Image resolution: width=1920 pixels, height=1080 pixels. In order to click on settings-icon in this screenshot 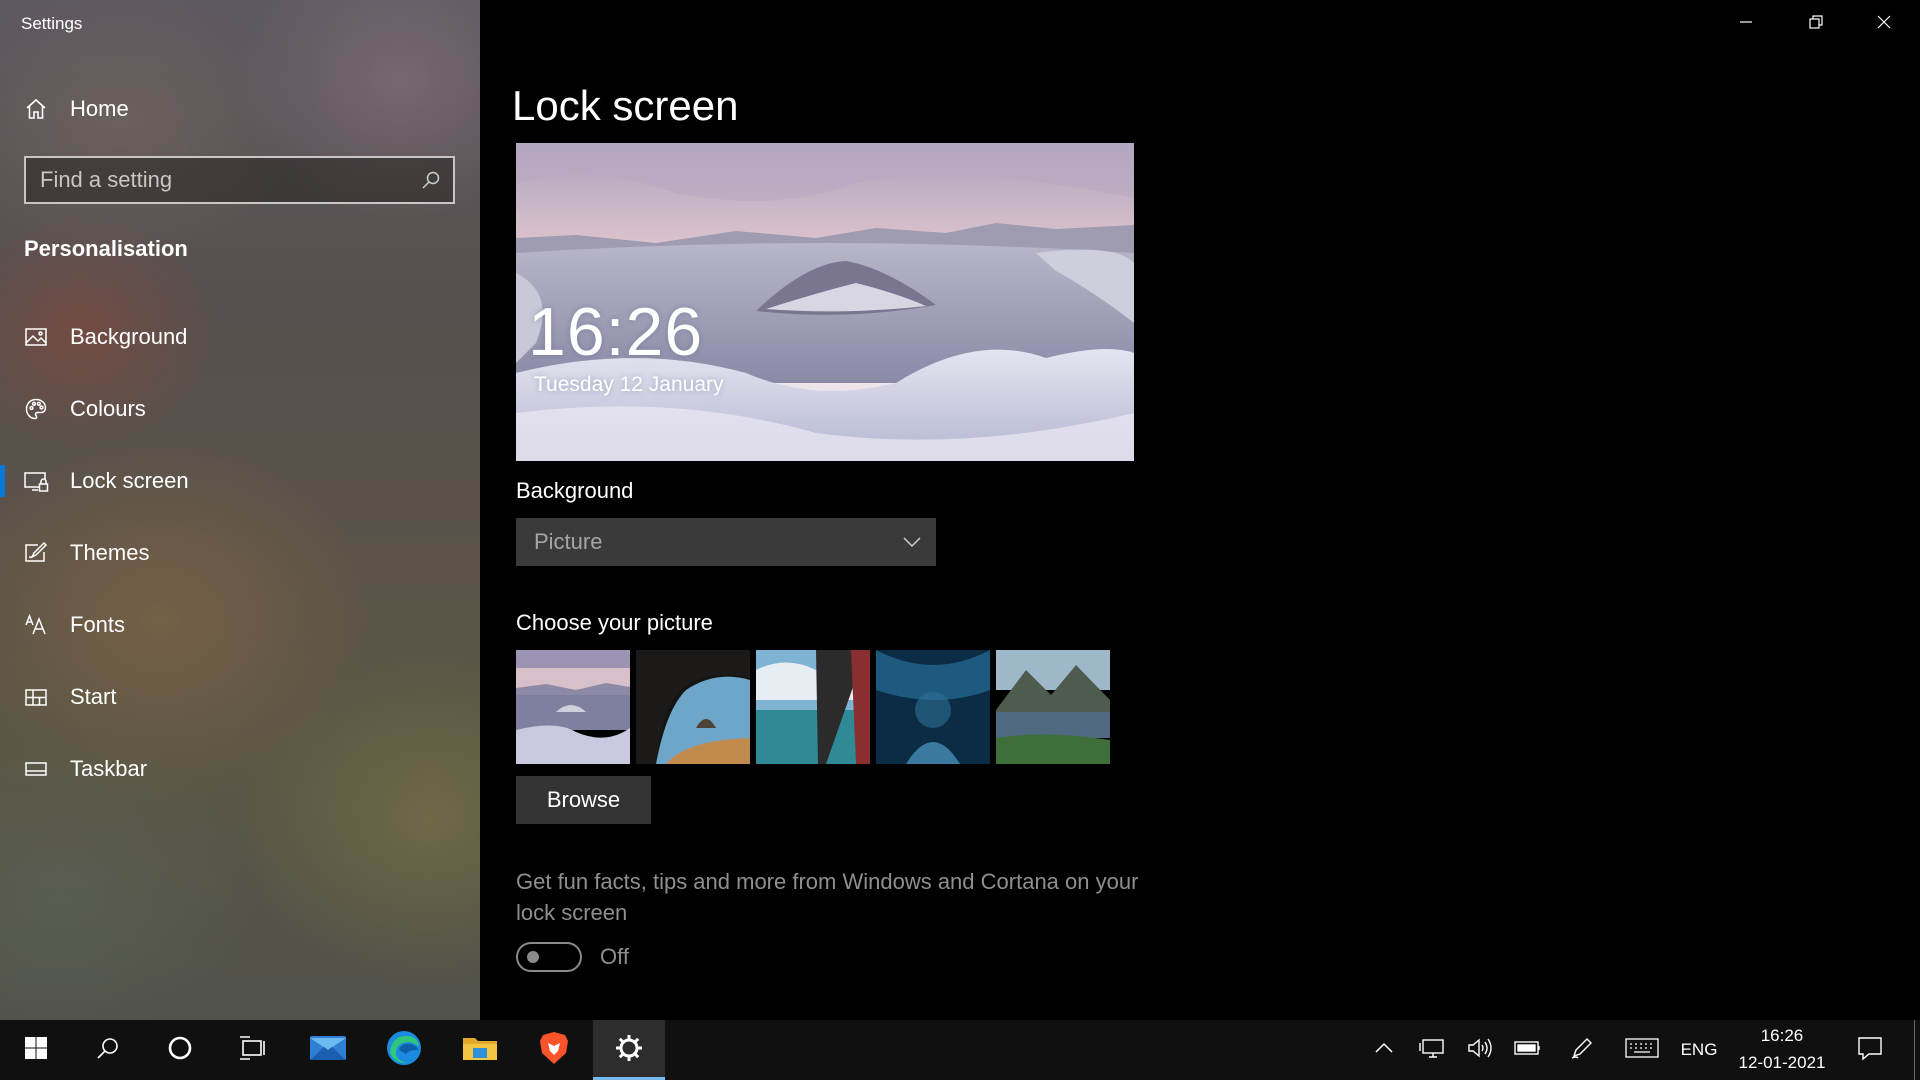, I will do `click(629, 1050)`.